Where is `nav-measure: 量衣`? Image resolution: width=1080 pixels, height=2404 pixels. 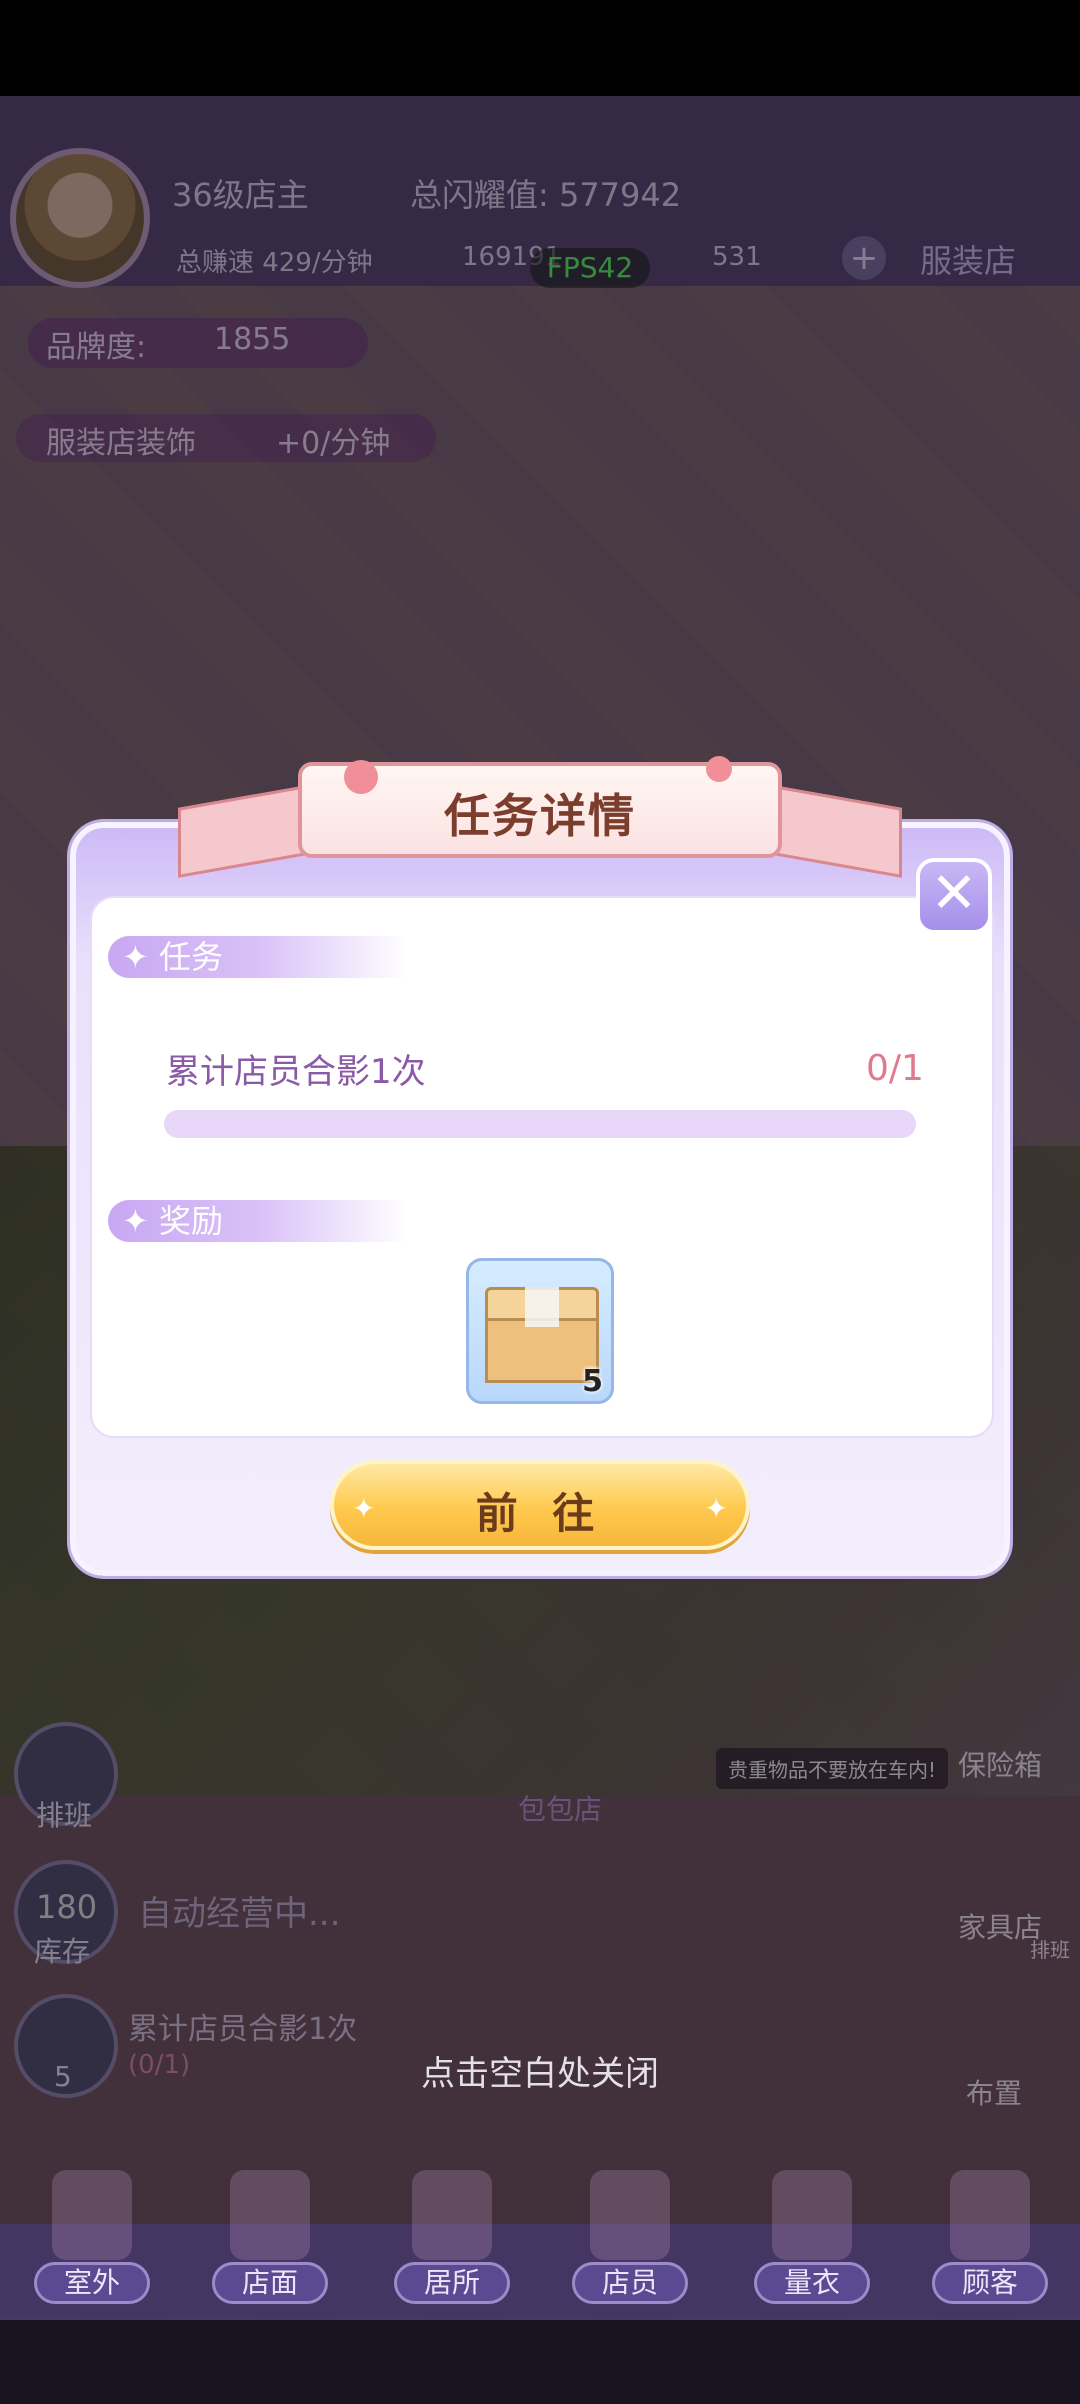 nav-measure: 量衣 is located at coordinates (812, 2240).